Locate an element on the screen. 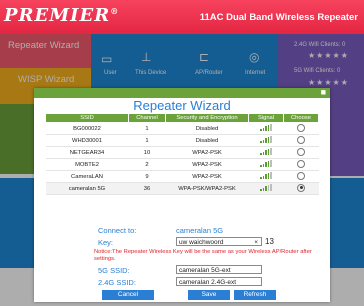 This screenshot has width=364, height=306. channel-cell: 9 is located at coordinates (147, 176).